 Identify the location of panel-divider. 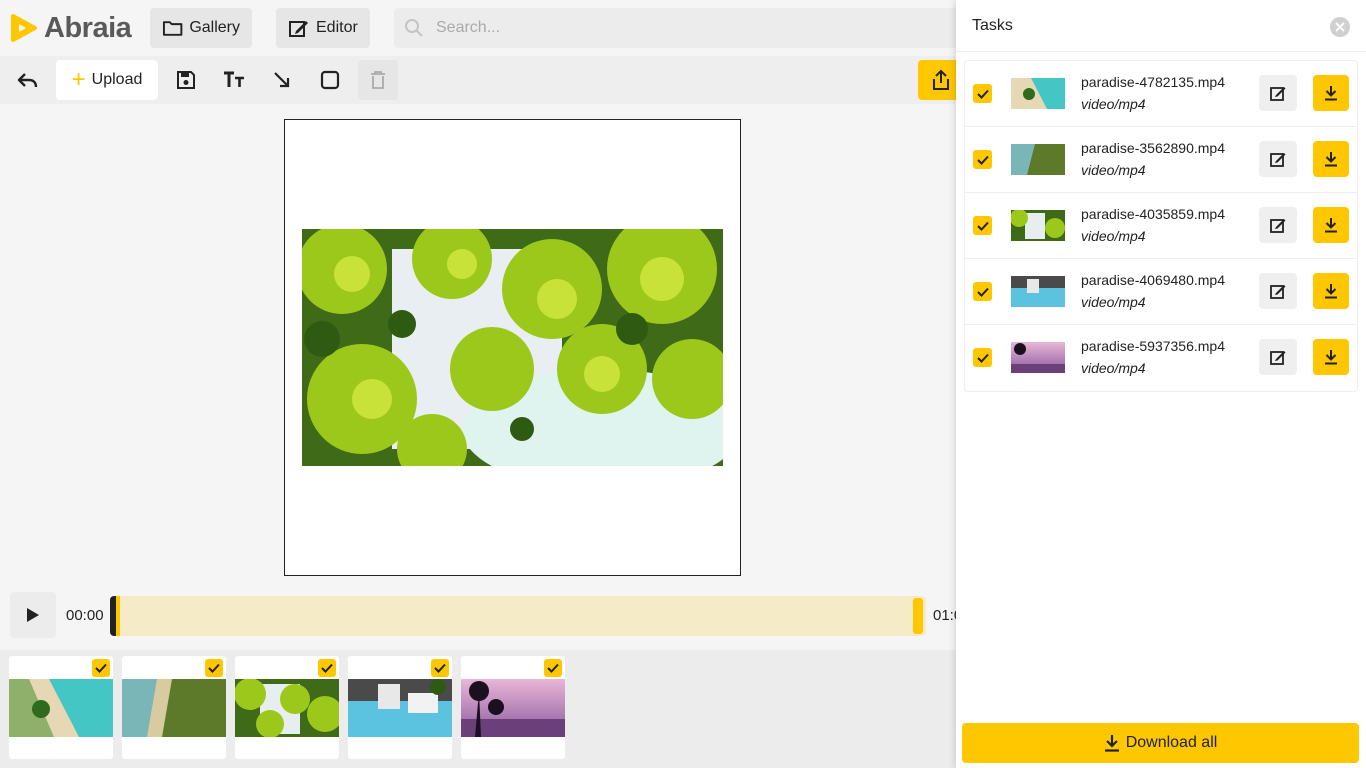
(1161, 51).